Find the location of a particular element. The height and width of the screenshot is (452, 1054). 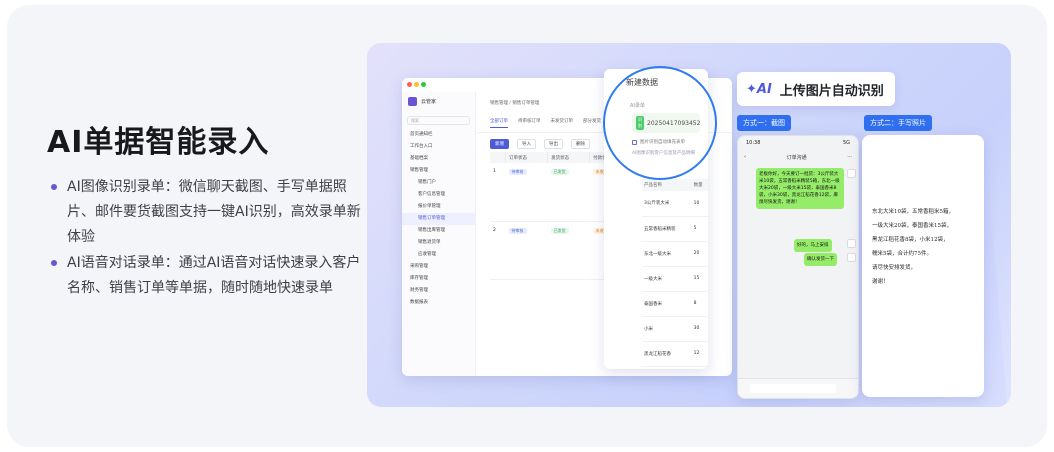

more-icon: ··· is located at coordinates (849, 157).